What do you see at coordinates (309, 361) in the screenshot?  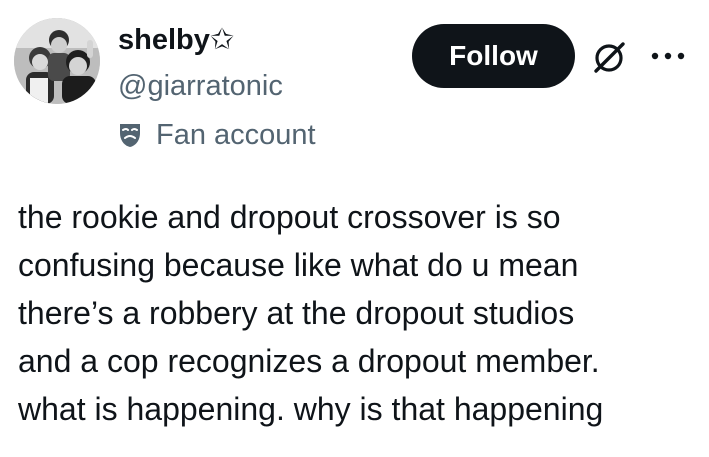 I see `tweet-text-line: and a cop recognizes a dropout member.` at bounding box center [309, 361].